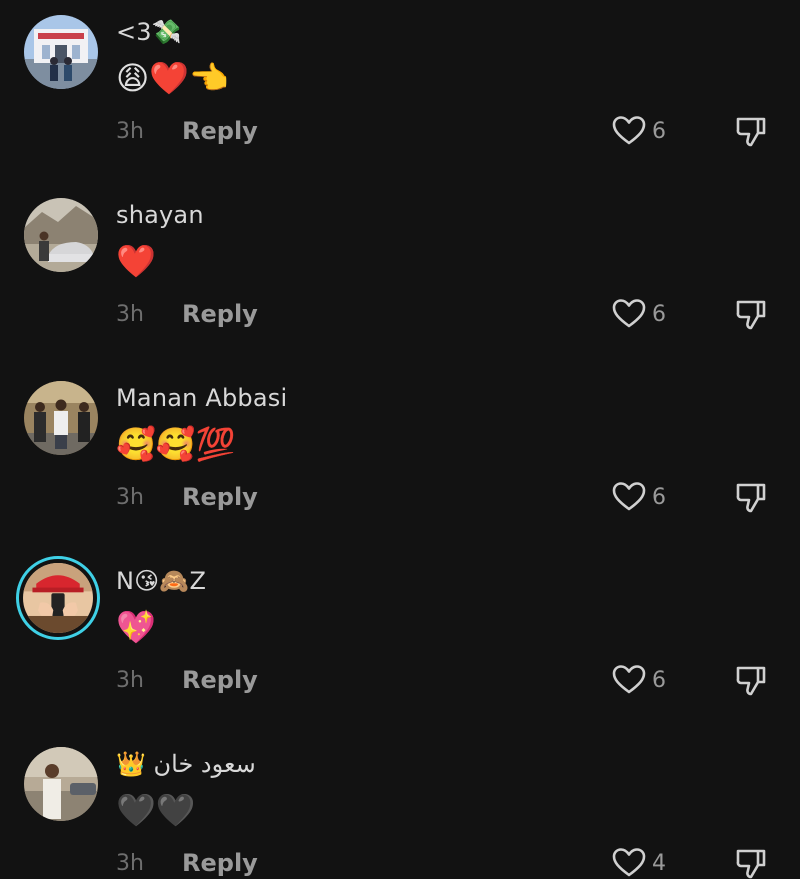 Image resolution: width=800 pixels, height=879 pixels. I want to click on comment-text: 🥰🥰💯, so click(176, 444).